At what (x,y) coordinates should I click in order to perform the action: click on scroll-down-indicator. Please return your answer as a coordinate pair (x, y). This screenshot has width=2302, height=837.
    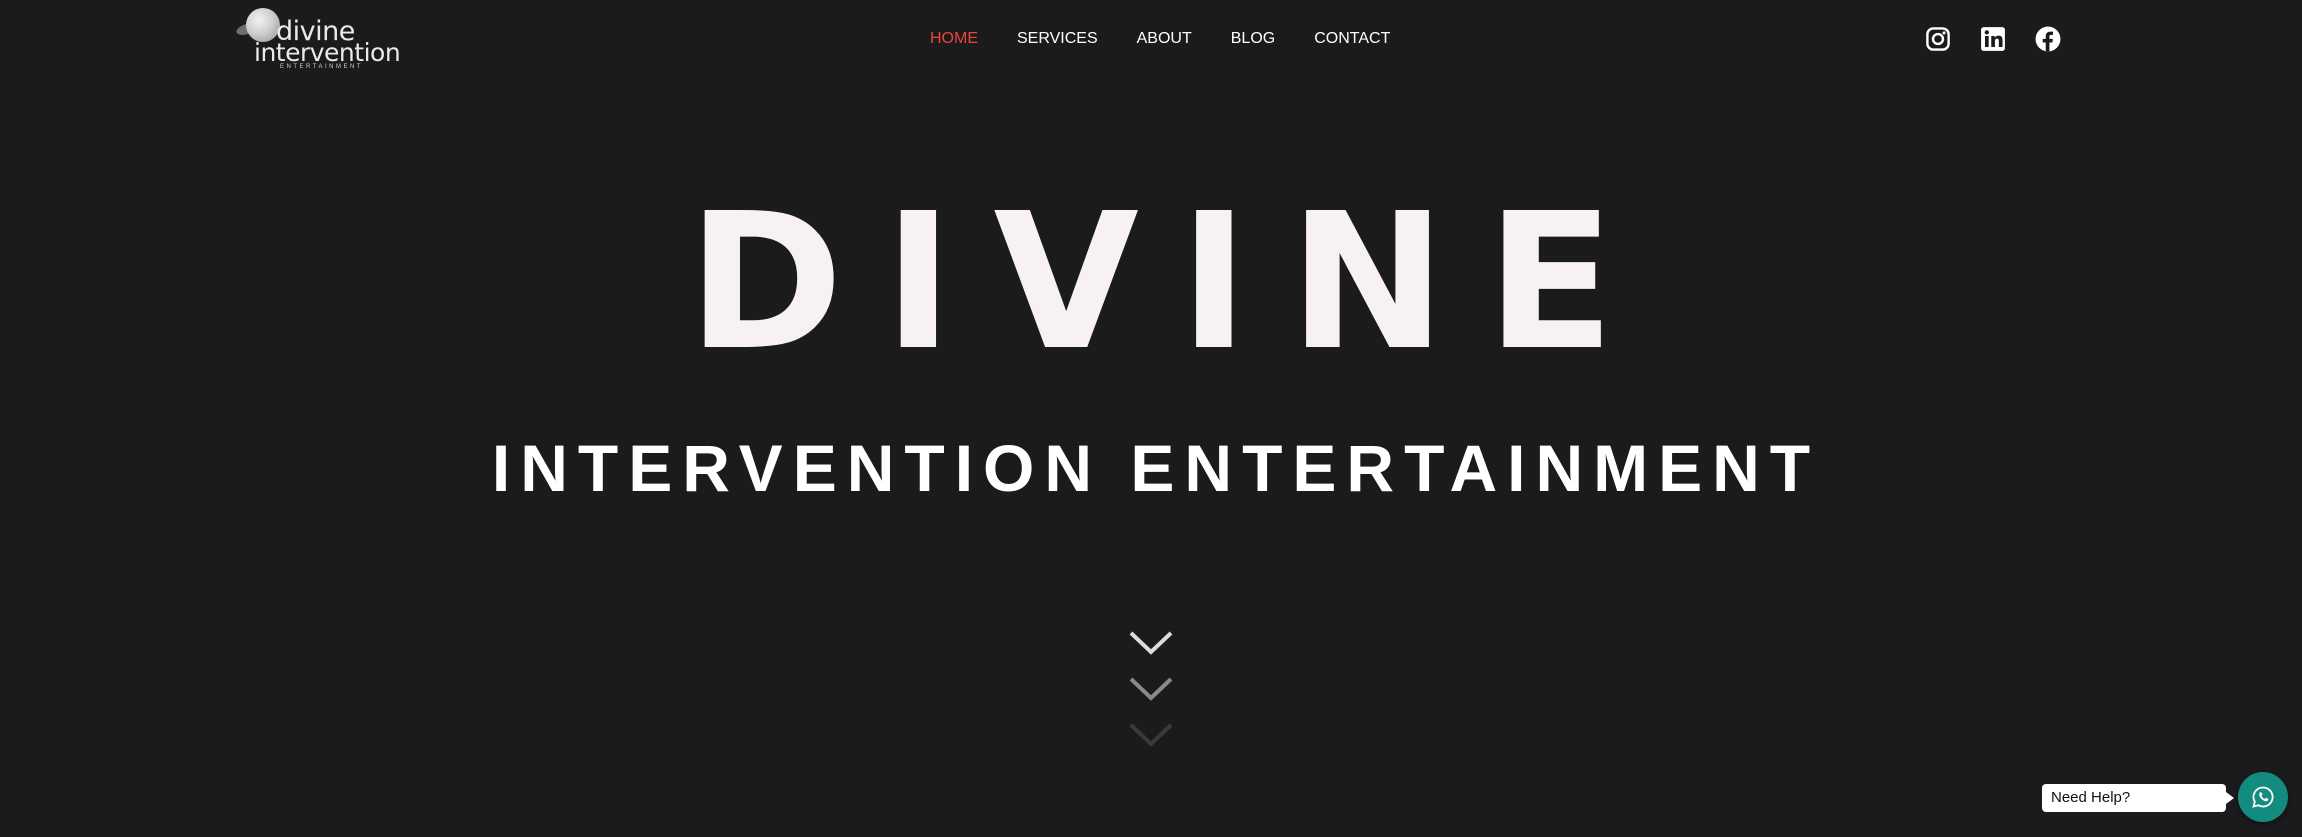
    Looking at the image, I should click on (1151, 695).